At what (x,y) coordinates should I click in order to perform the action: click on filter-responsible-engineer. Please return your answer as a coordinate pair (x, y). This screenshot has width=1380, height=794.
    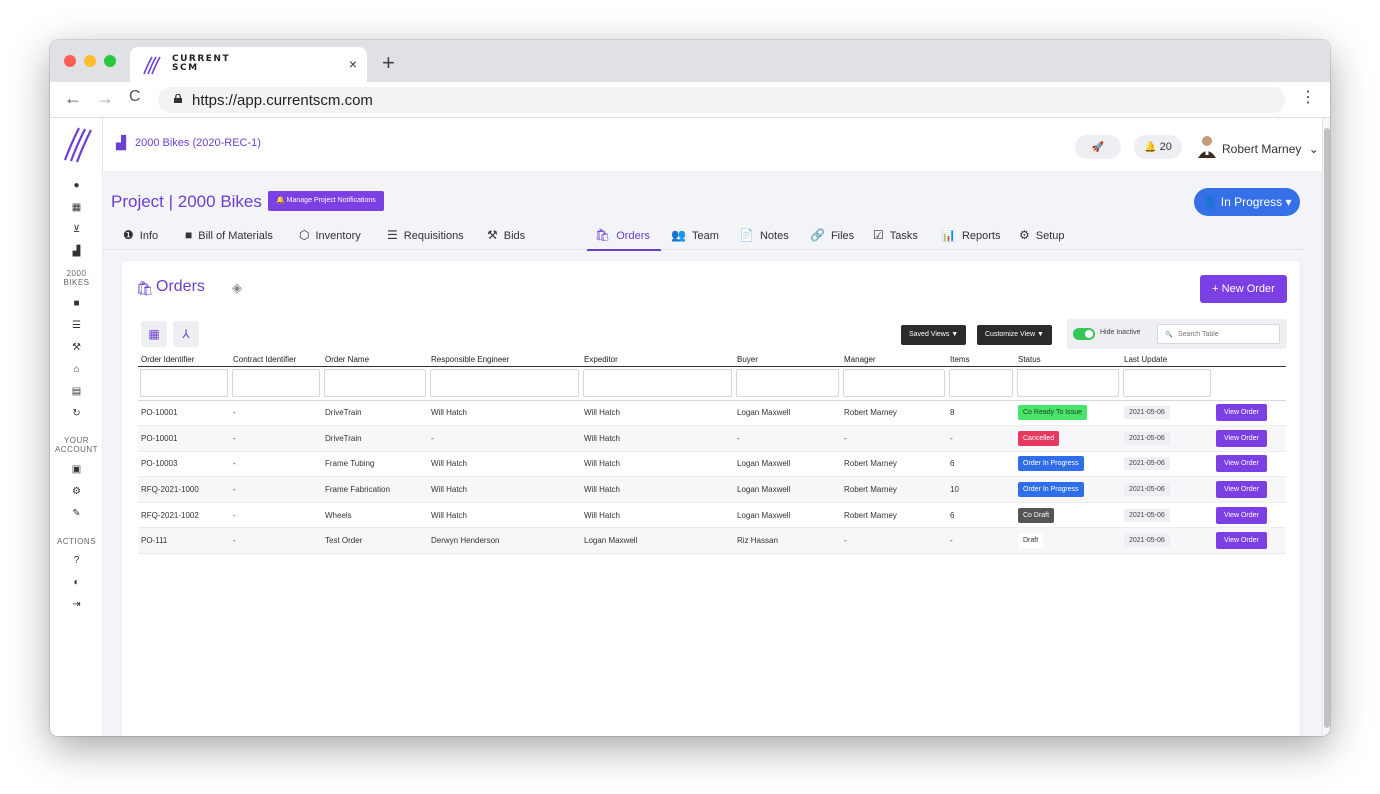
    Looking at the image, I should click on (504, 383).